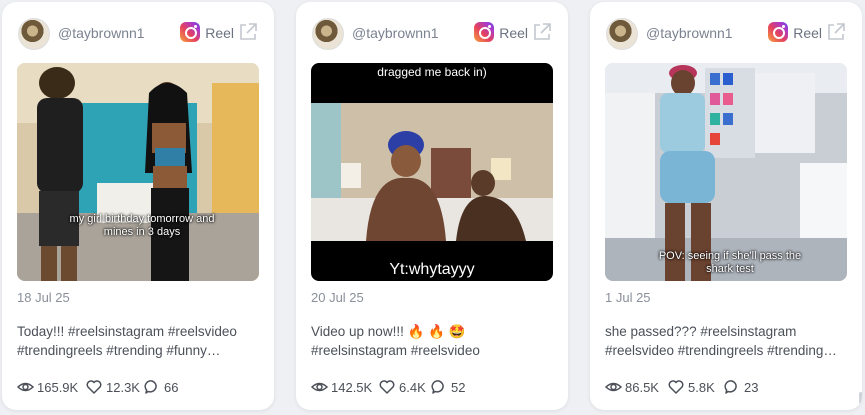  Describe the element at coordinates (171, 387) in the screenshot. I see `comments-count: 66` at that location.